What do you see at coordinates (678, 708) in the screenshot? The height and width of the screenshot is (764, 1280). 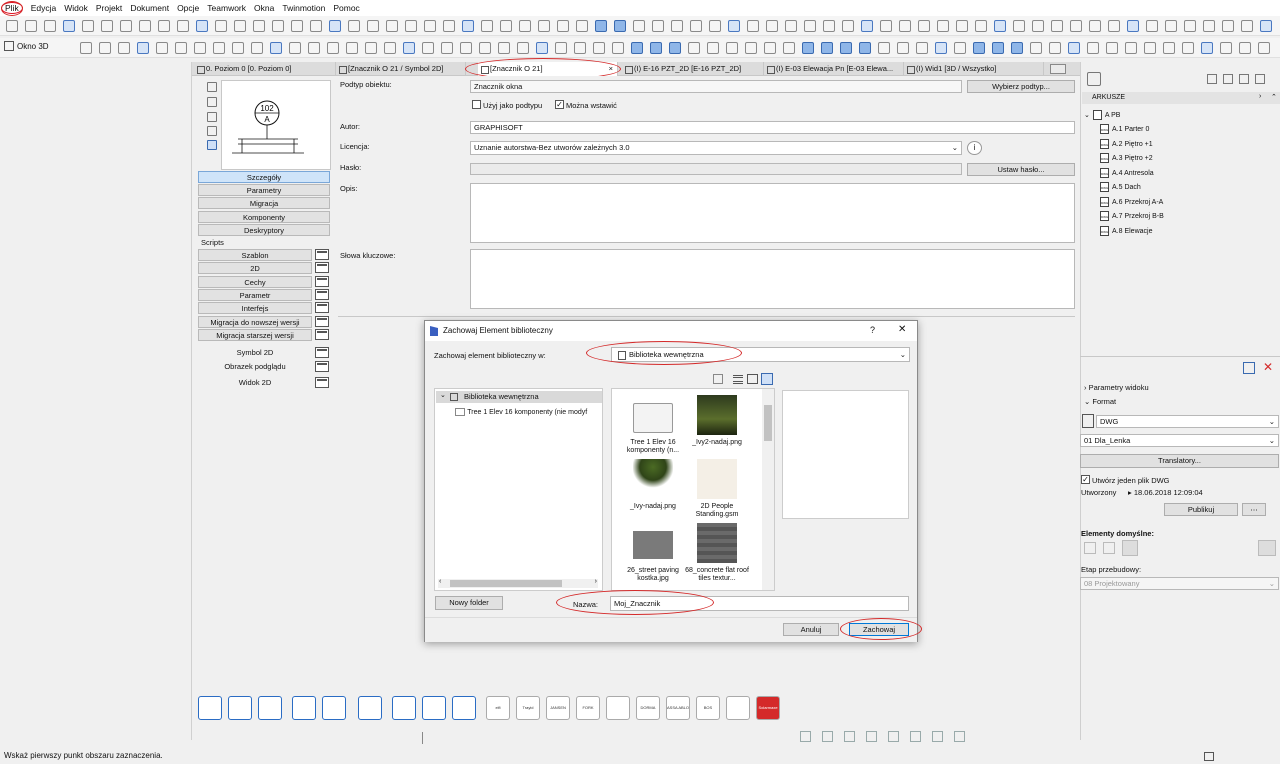 I see `brand-logo: ASSA ABLOY` at bounding box center [678, 708].